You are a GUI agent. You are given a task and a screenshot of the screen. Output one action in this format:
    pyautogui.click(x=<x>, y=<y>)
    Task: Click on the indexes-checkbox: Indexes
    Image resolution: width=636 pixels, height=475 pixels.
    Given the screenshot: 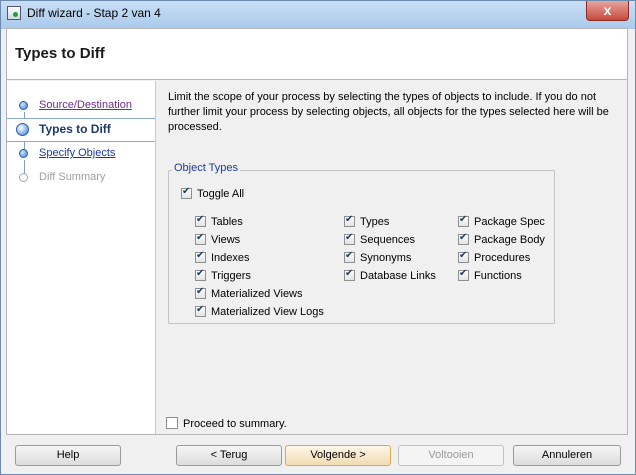 What is the action you would take?
    pyautogui.click(x=222, y=258)
    